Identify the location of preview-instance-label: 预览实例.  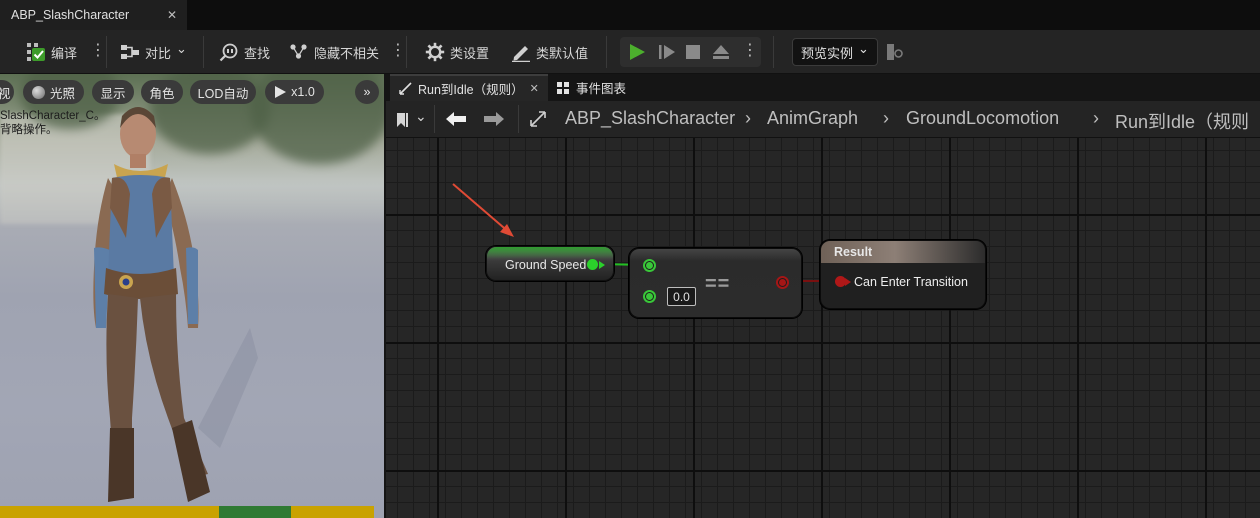
(827, 53).